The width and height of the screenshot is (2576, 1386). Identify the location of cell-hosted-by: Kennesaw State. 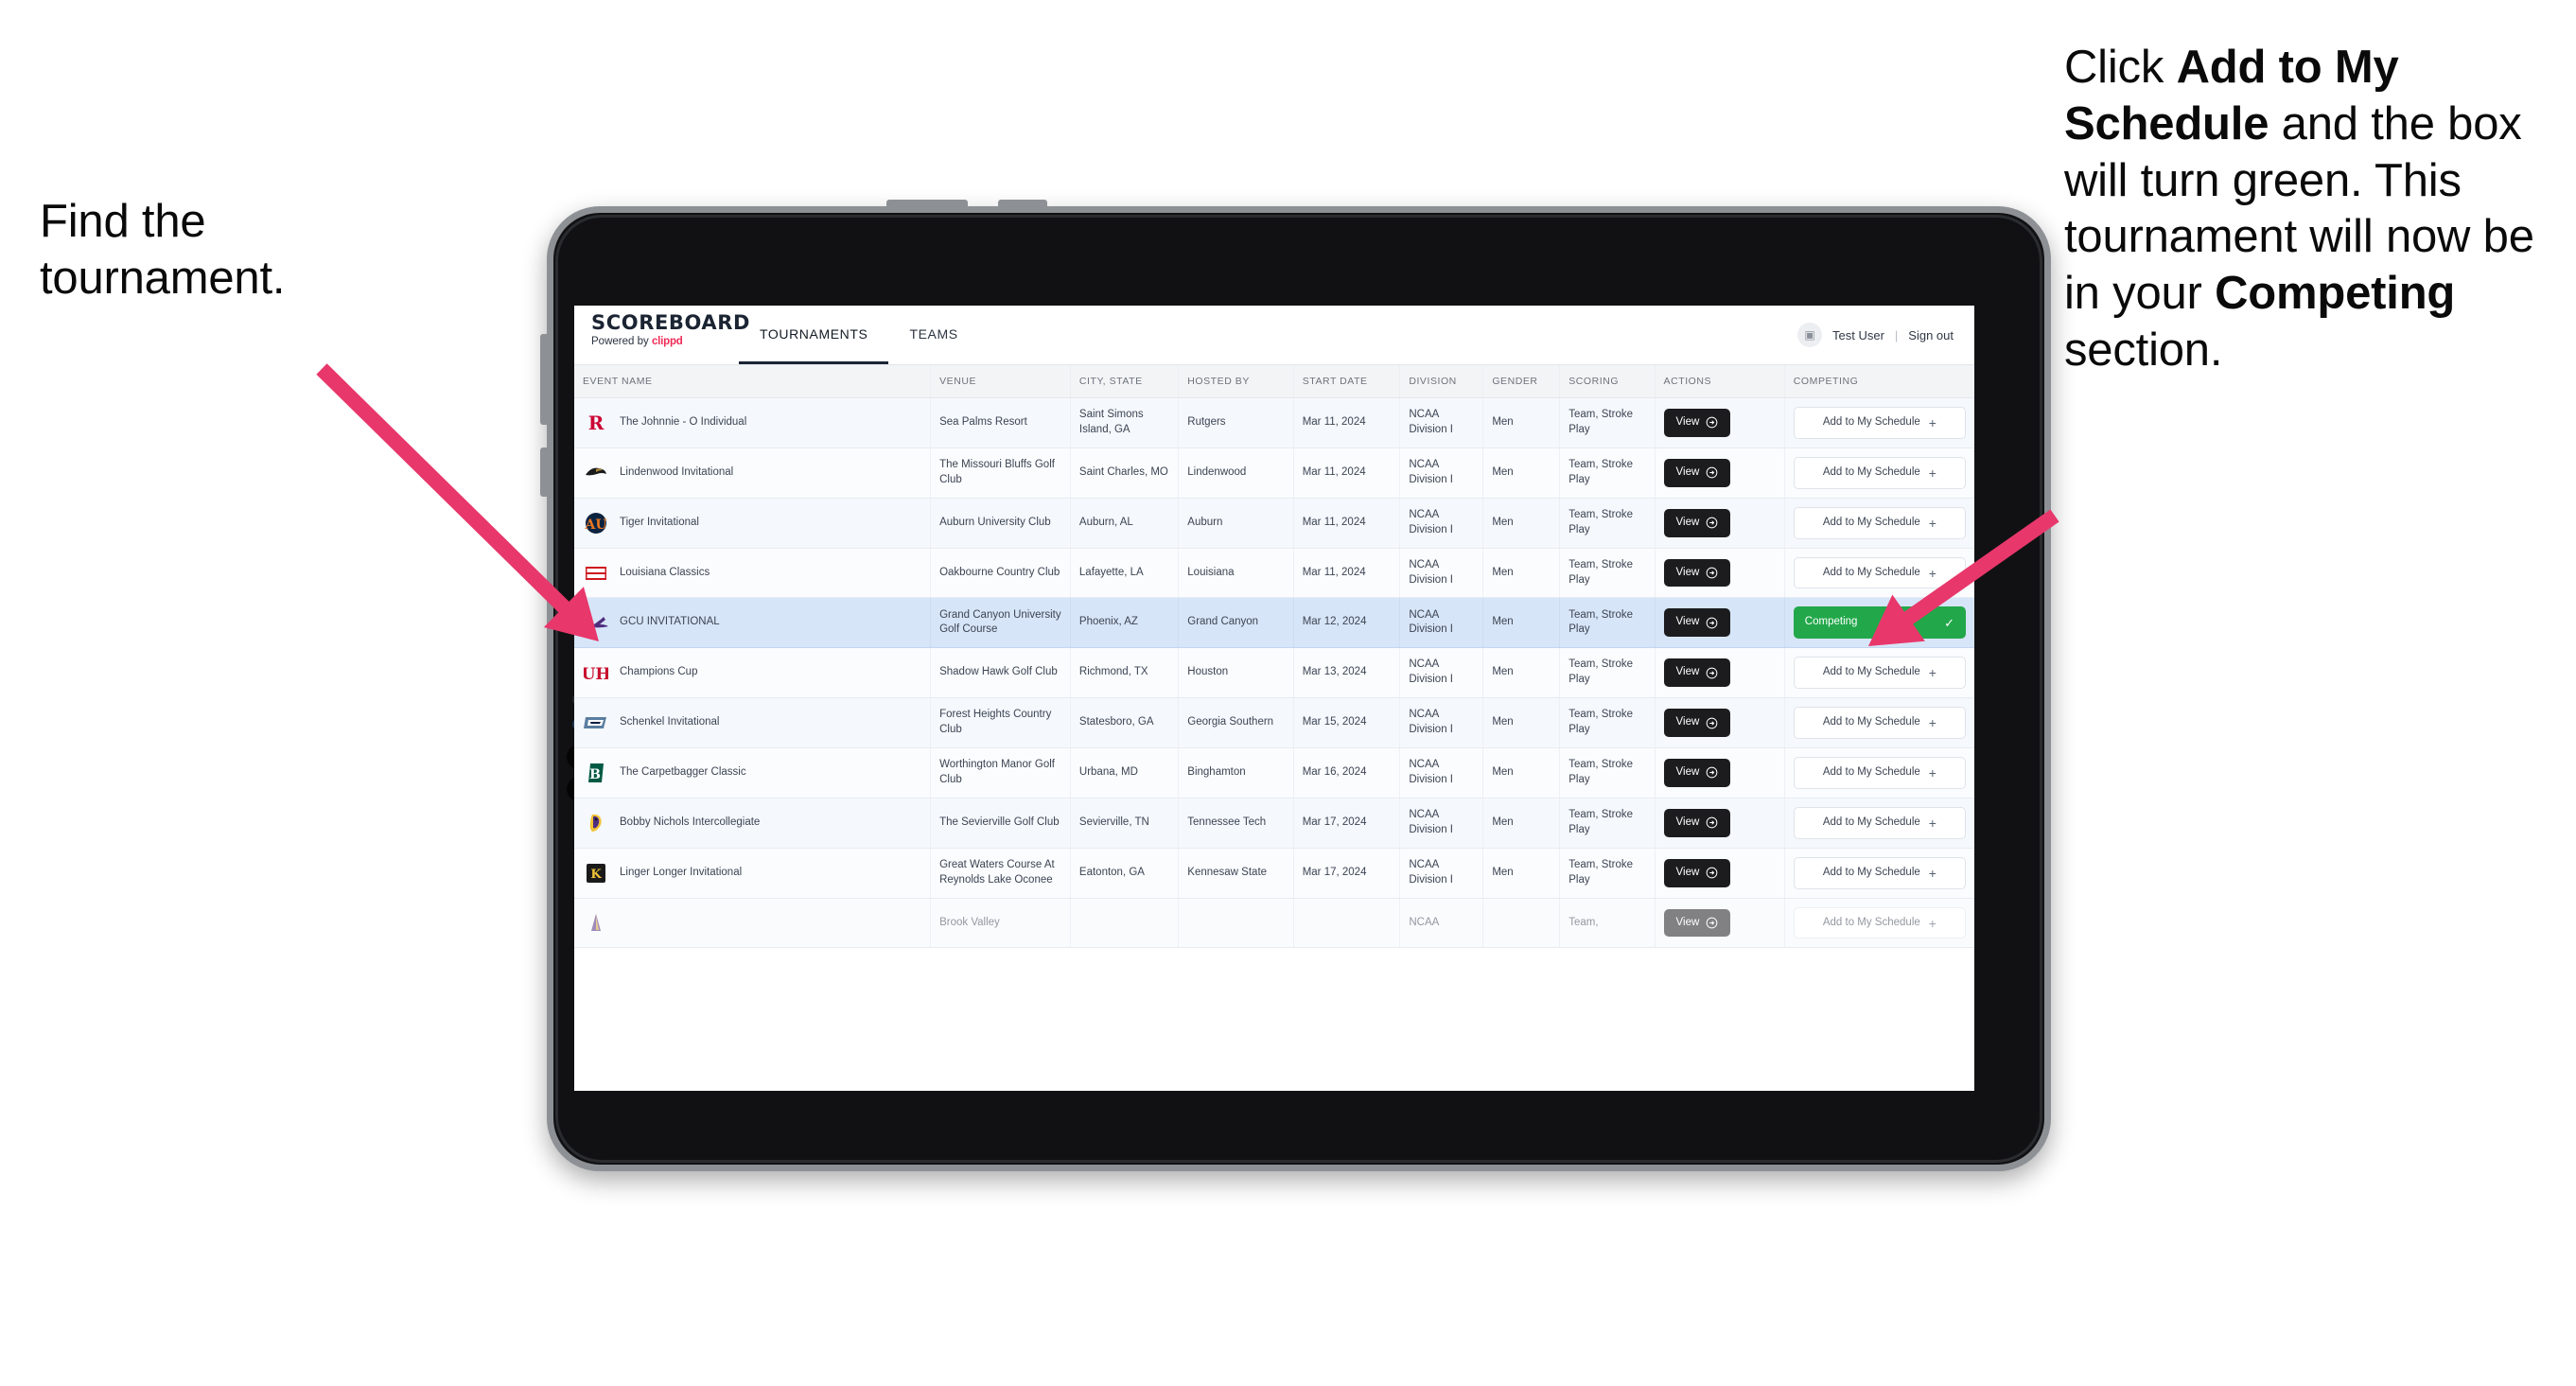
(1236, 873).